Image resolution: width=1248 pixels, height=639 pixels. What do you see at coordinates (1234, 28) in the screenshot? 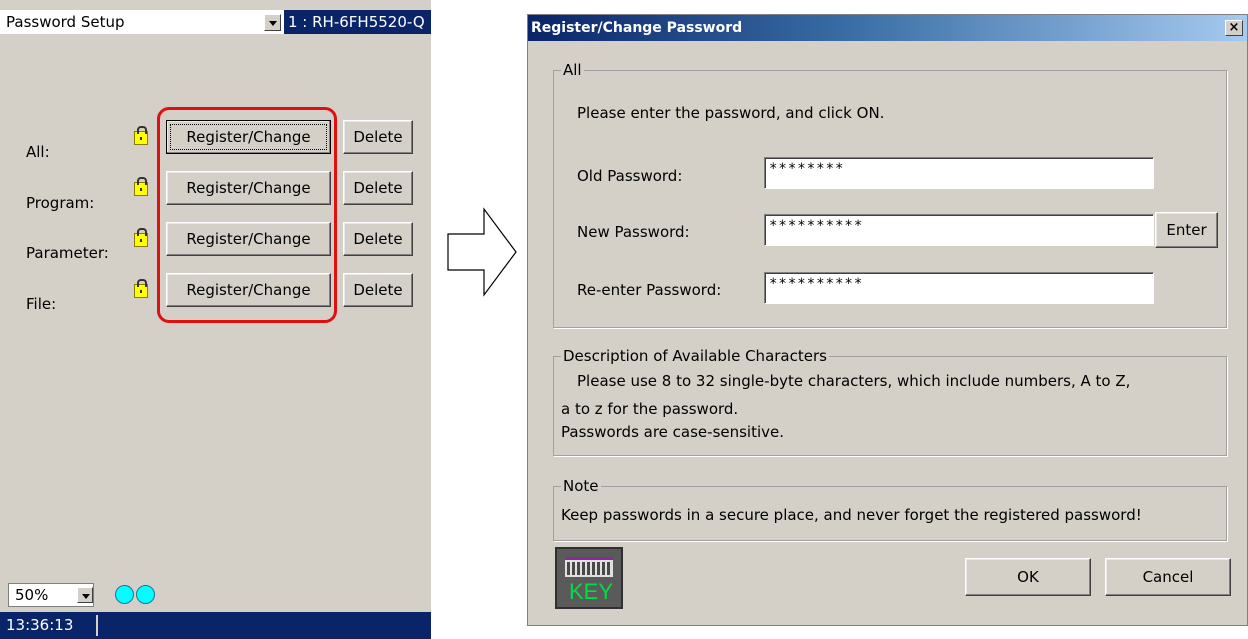
I see `close-icon: ×` at bounding box center [1234, 28].